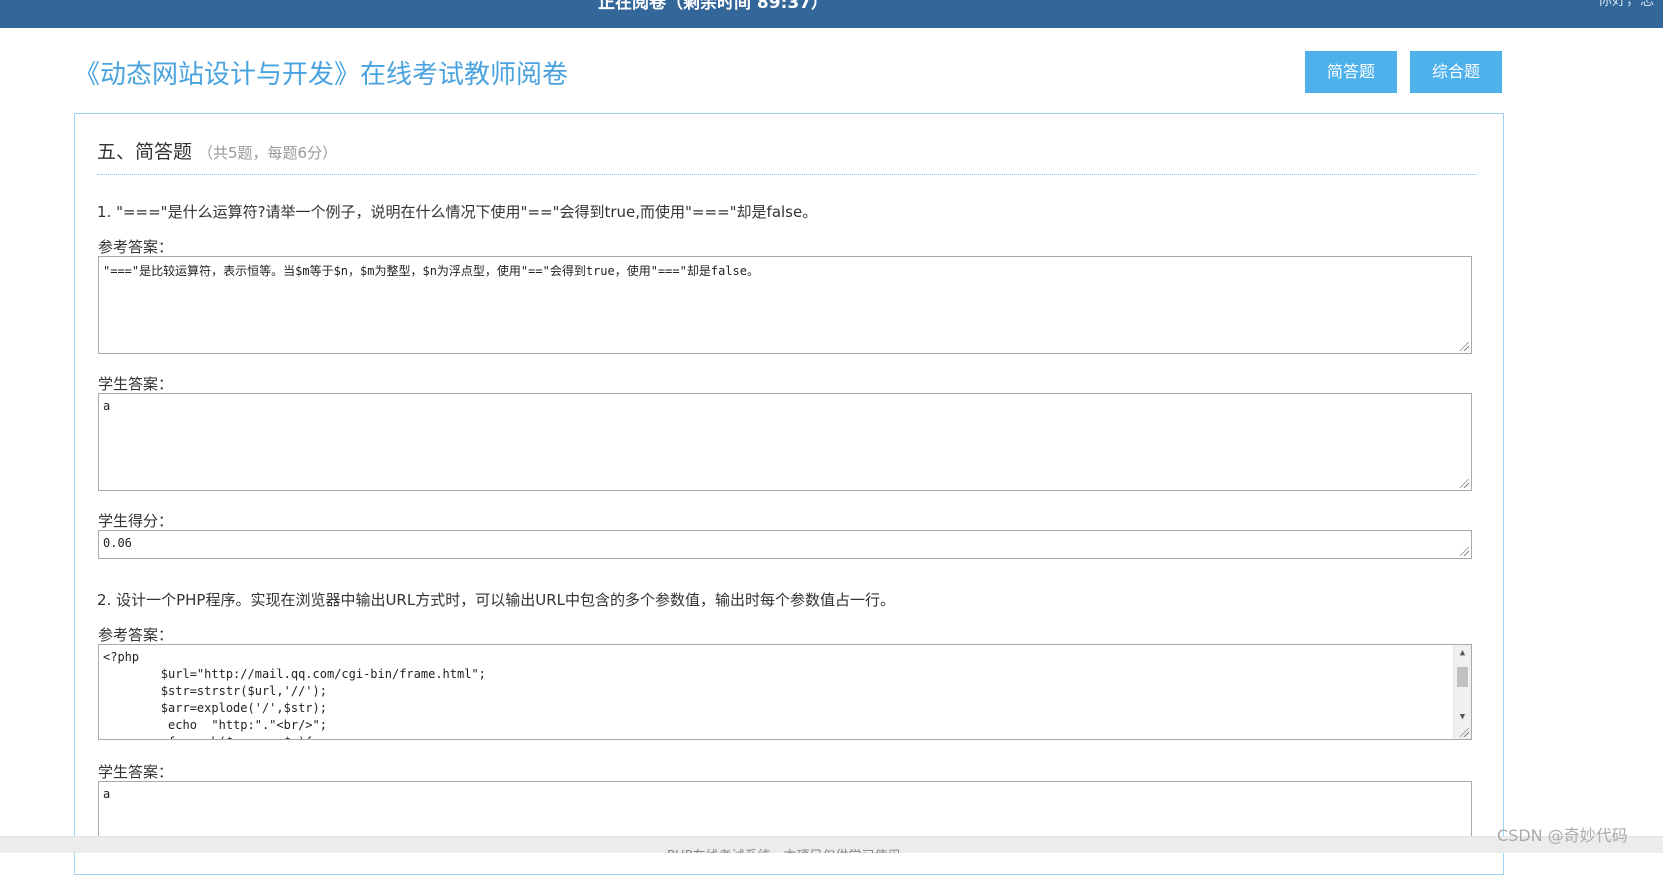  I want to click on scroll-down-icon: ▼, so click(1462, 717).